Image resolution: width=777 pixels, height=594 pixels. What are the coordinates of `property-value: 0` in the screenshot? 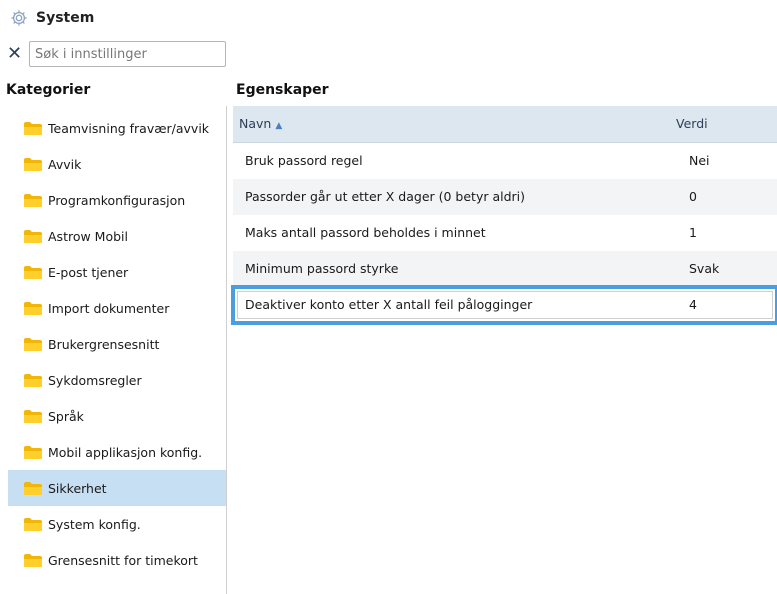 It's located at (693, 196).